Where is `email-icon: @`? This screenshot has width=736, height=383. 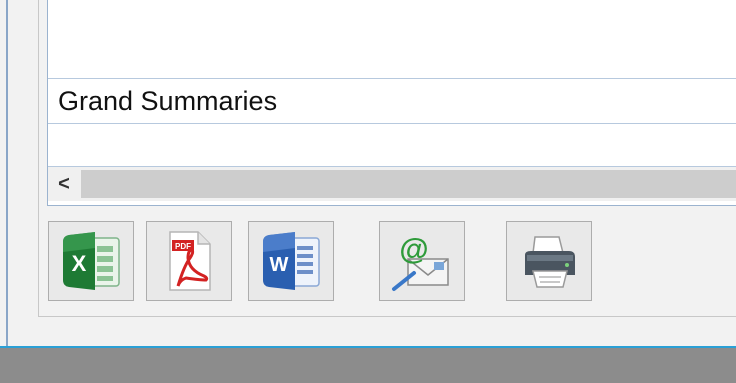 email-icon: @ is located at coordinates (420, 262).